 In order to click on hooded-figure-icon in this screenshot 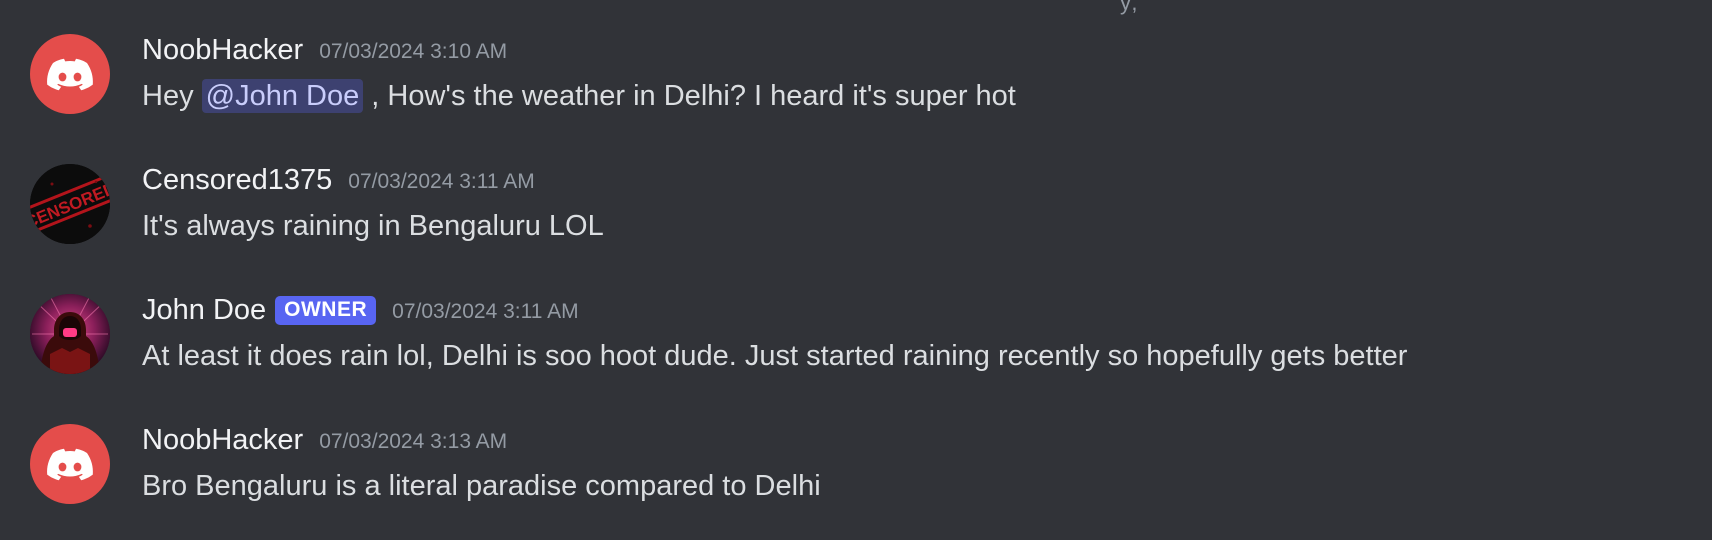, I will do `click(70, 334)`.